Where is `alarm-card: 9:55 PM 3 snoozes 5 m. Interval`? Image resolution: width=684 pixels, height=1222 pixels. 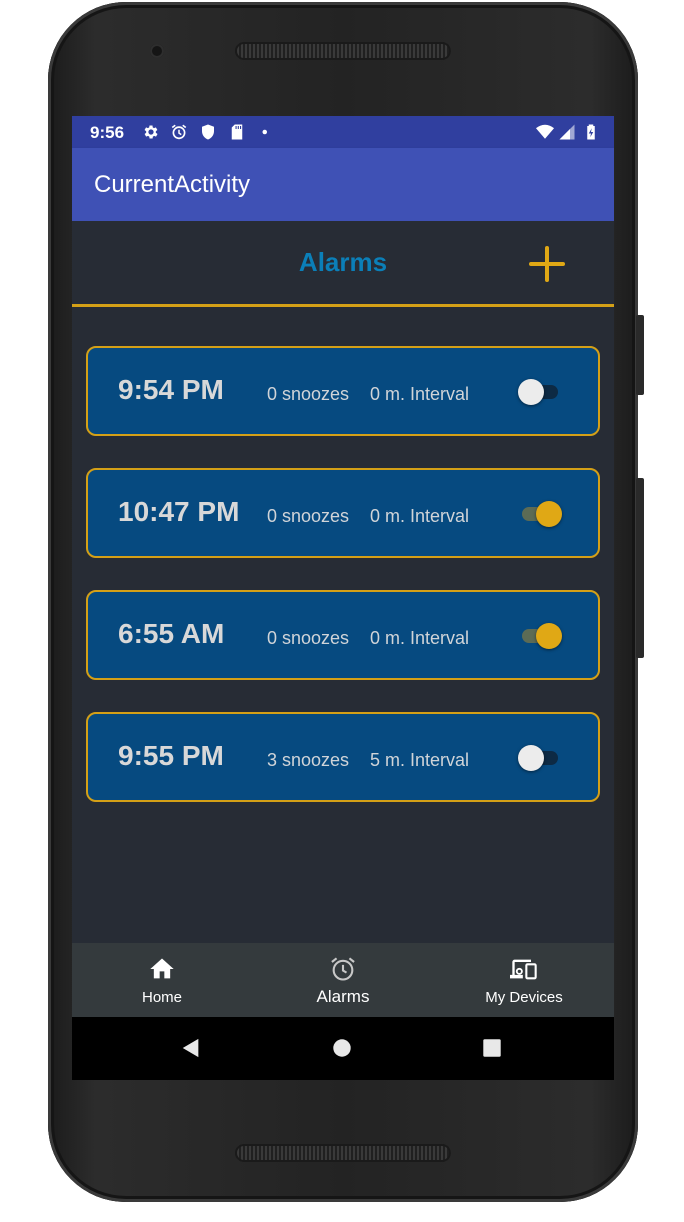
alarm-card: 9:55 PM 3 snoozes 5 m. Interval is located at coordinates (343, 757).